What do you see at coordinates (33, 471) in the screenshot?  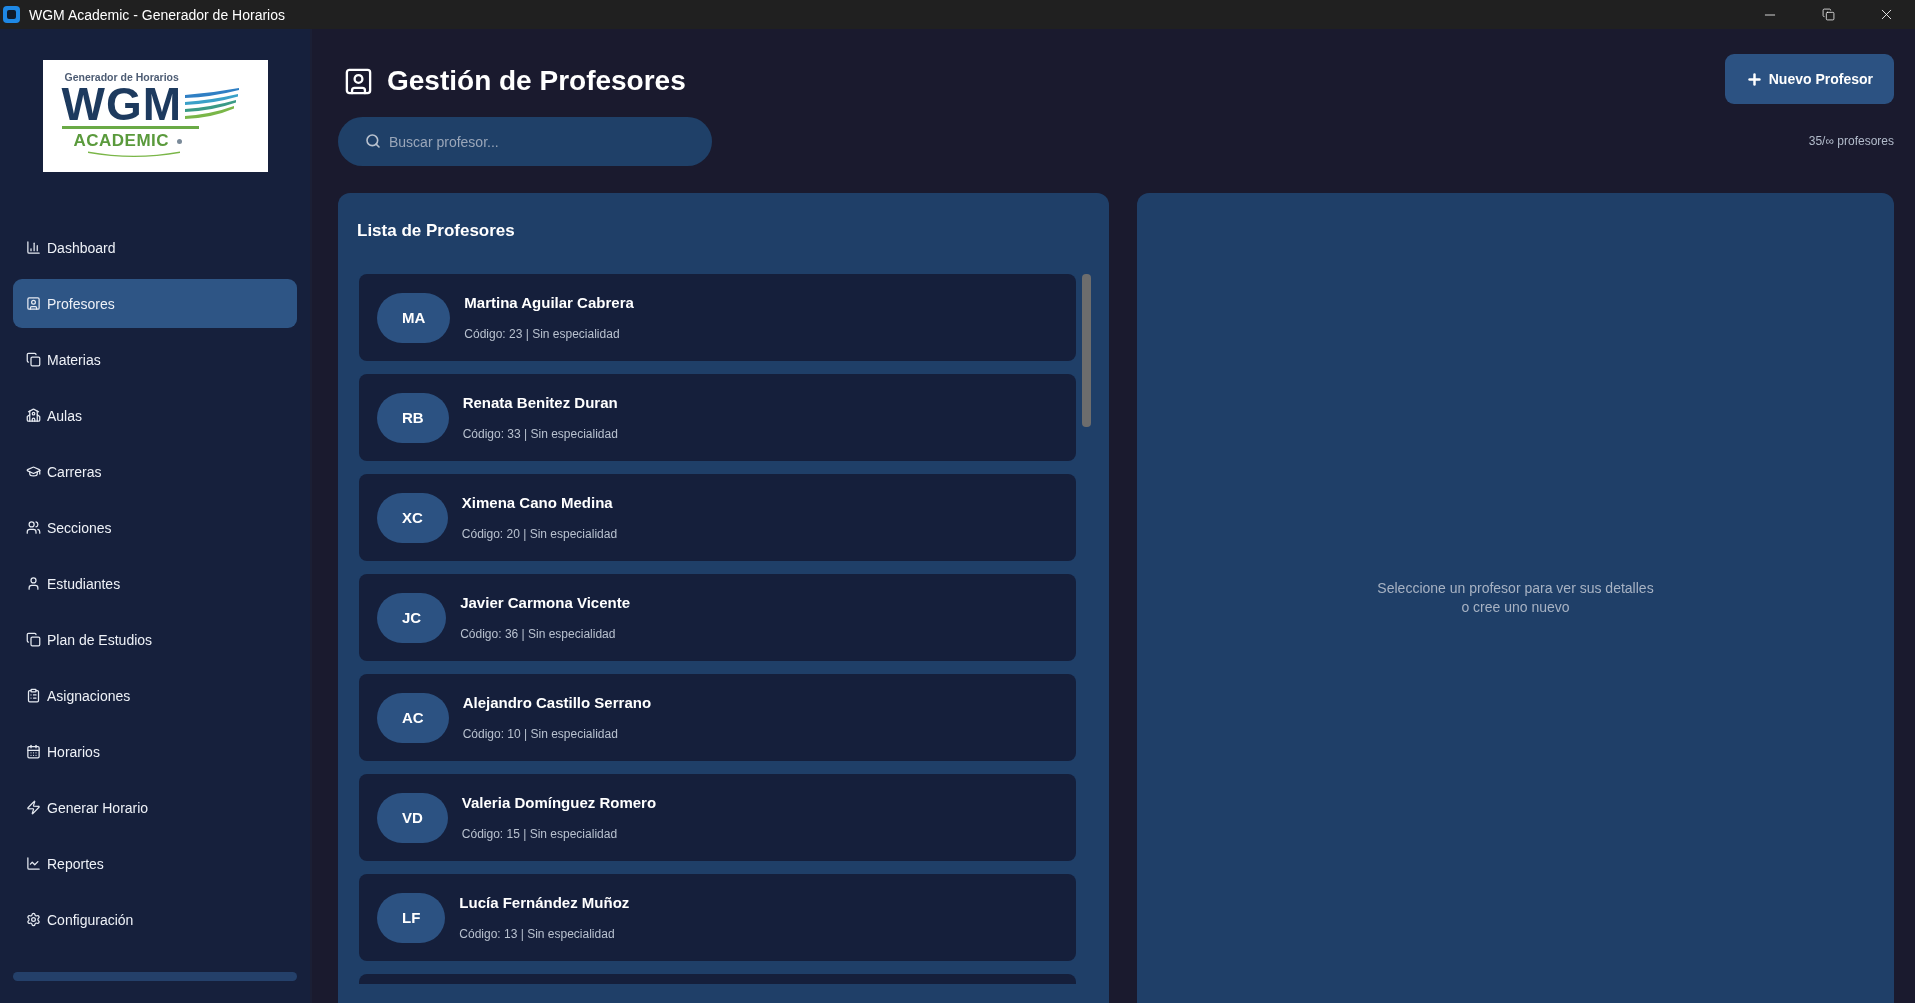 I see `graduation-cap-icon` at bounding box center [33, 471].